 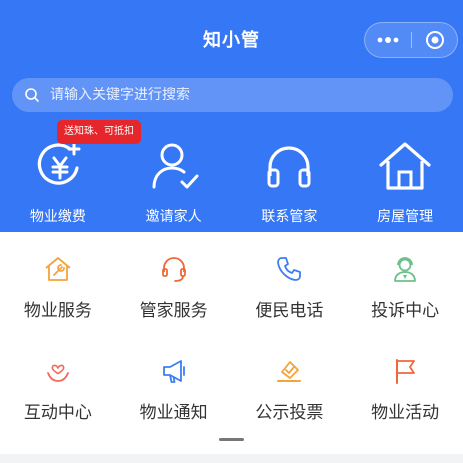 I want to click on grid-item-property-service: 物业服务, so click(x=58, y=283).